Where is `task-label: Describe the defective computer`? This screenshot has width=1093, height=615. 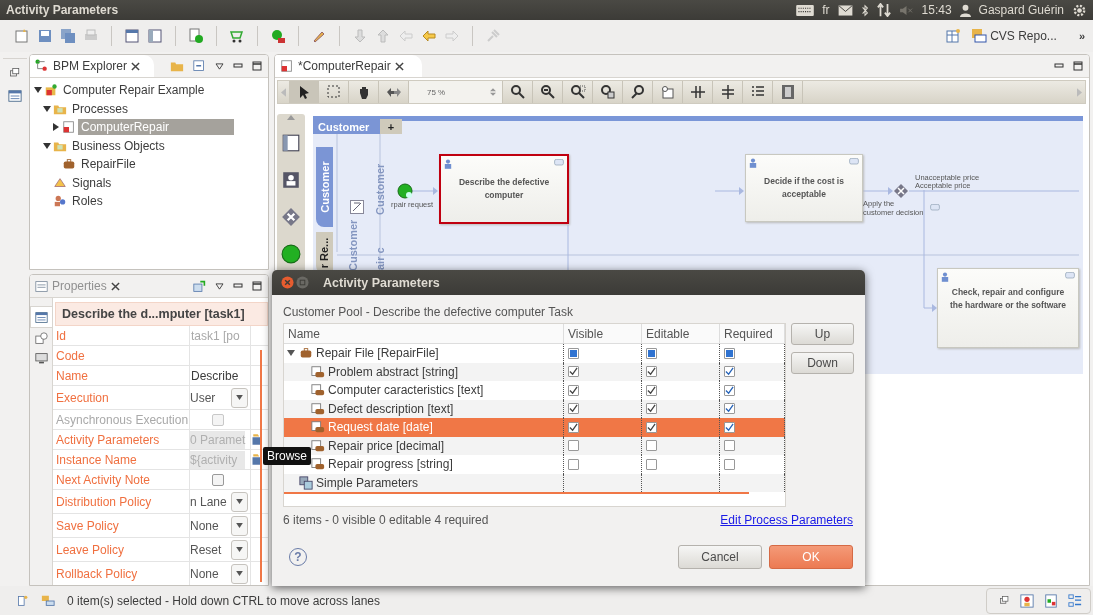
task-label: Describe the defective computer is located at coordinates (504, 189).